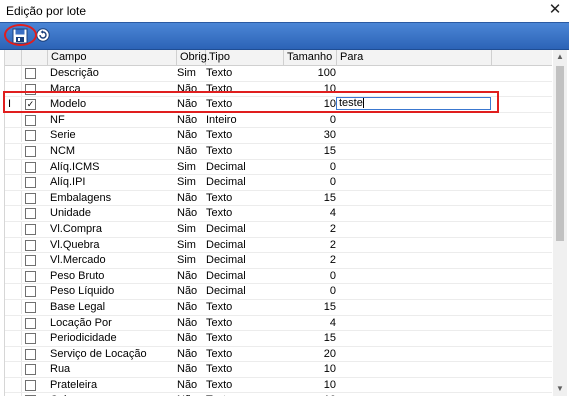 The image size is (569, 402). What do you see at coordinates (278, 151) in the screenshot?
I see `table-row: NCM Não Texto 15` at bounding box center [278, 151].